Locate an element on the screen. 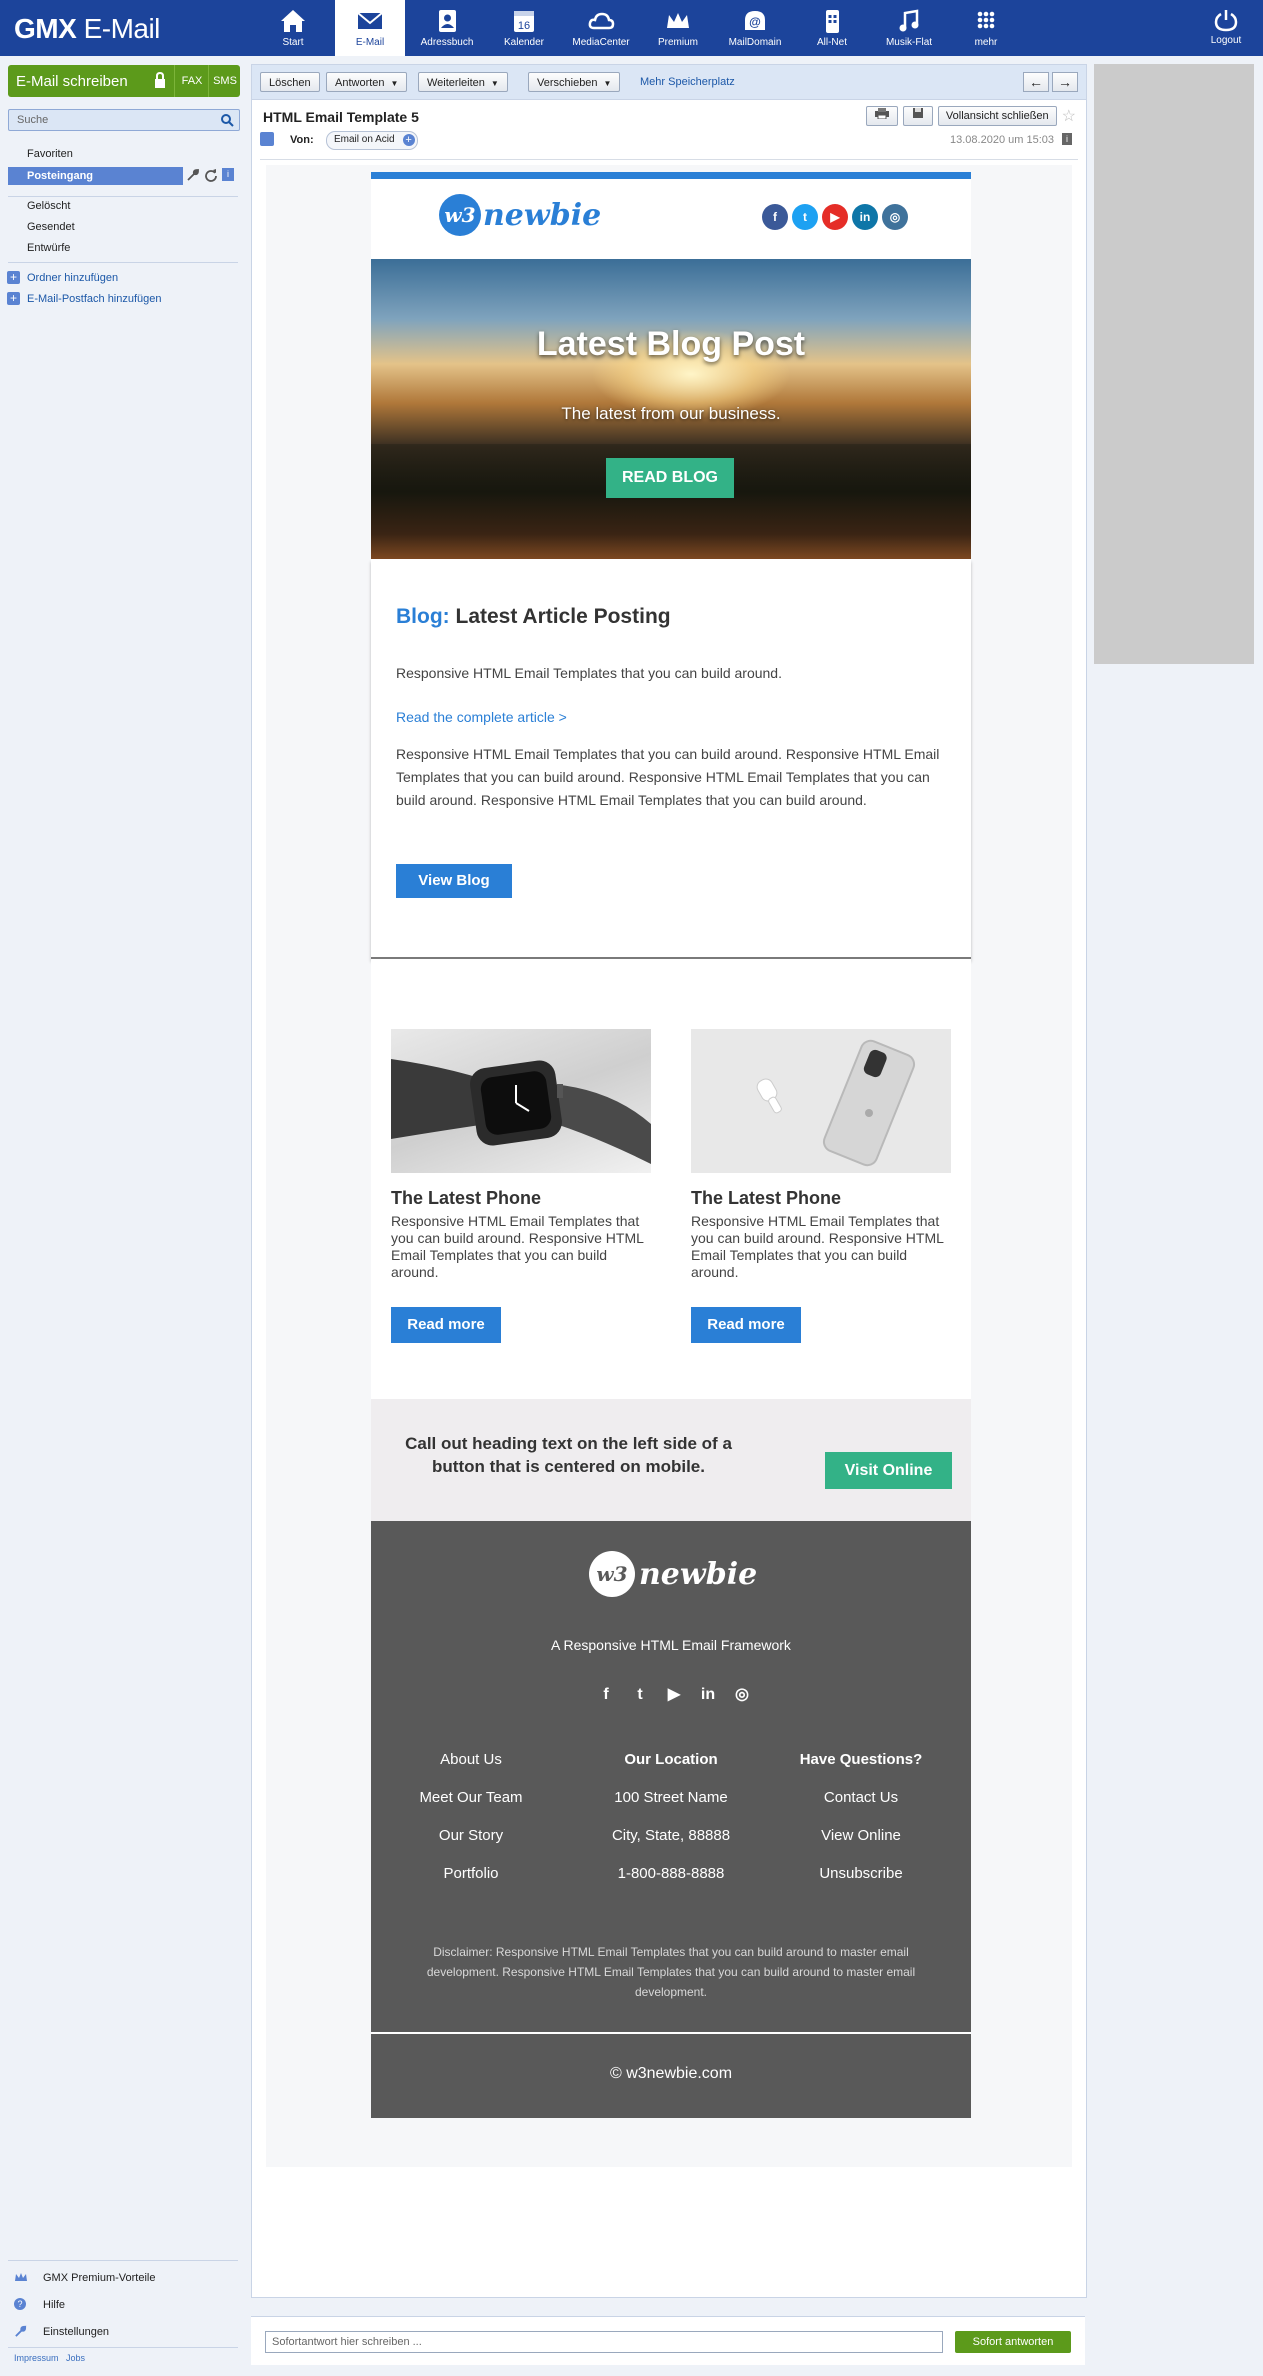  nav-mehr: mehr is located at coordinates (986, 28).